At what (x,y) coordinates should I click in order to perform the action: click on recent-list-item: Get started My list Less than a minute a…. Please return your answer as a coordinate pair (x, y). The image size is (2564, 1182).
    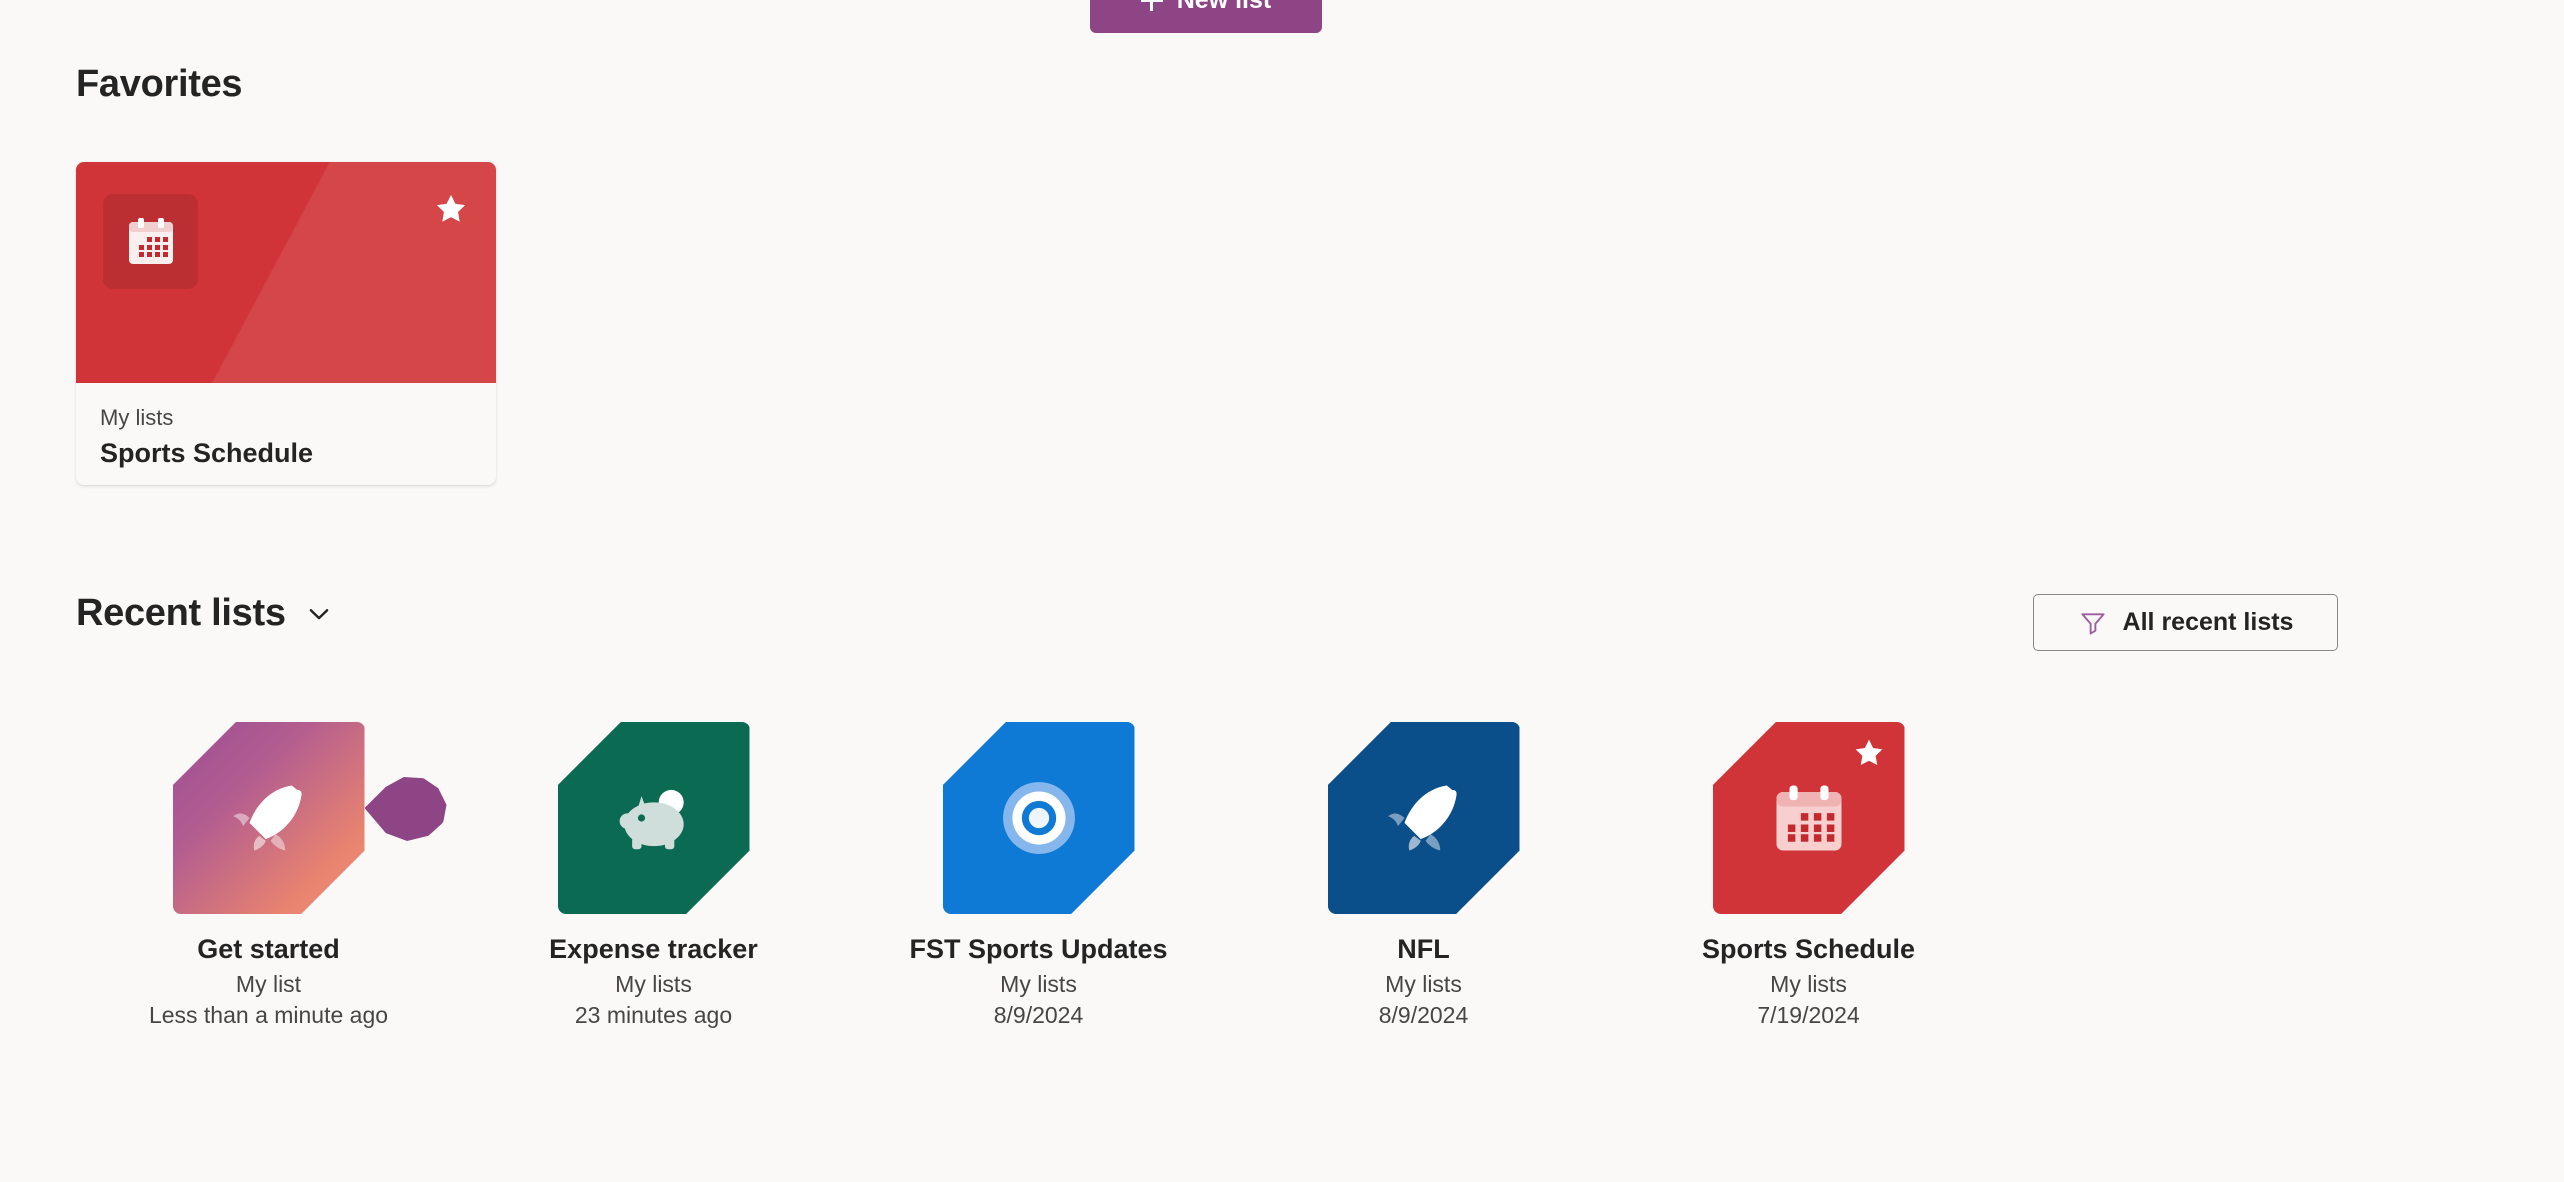
    Looking at the image, I should click on (268, 876).